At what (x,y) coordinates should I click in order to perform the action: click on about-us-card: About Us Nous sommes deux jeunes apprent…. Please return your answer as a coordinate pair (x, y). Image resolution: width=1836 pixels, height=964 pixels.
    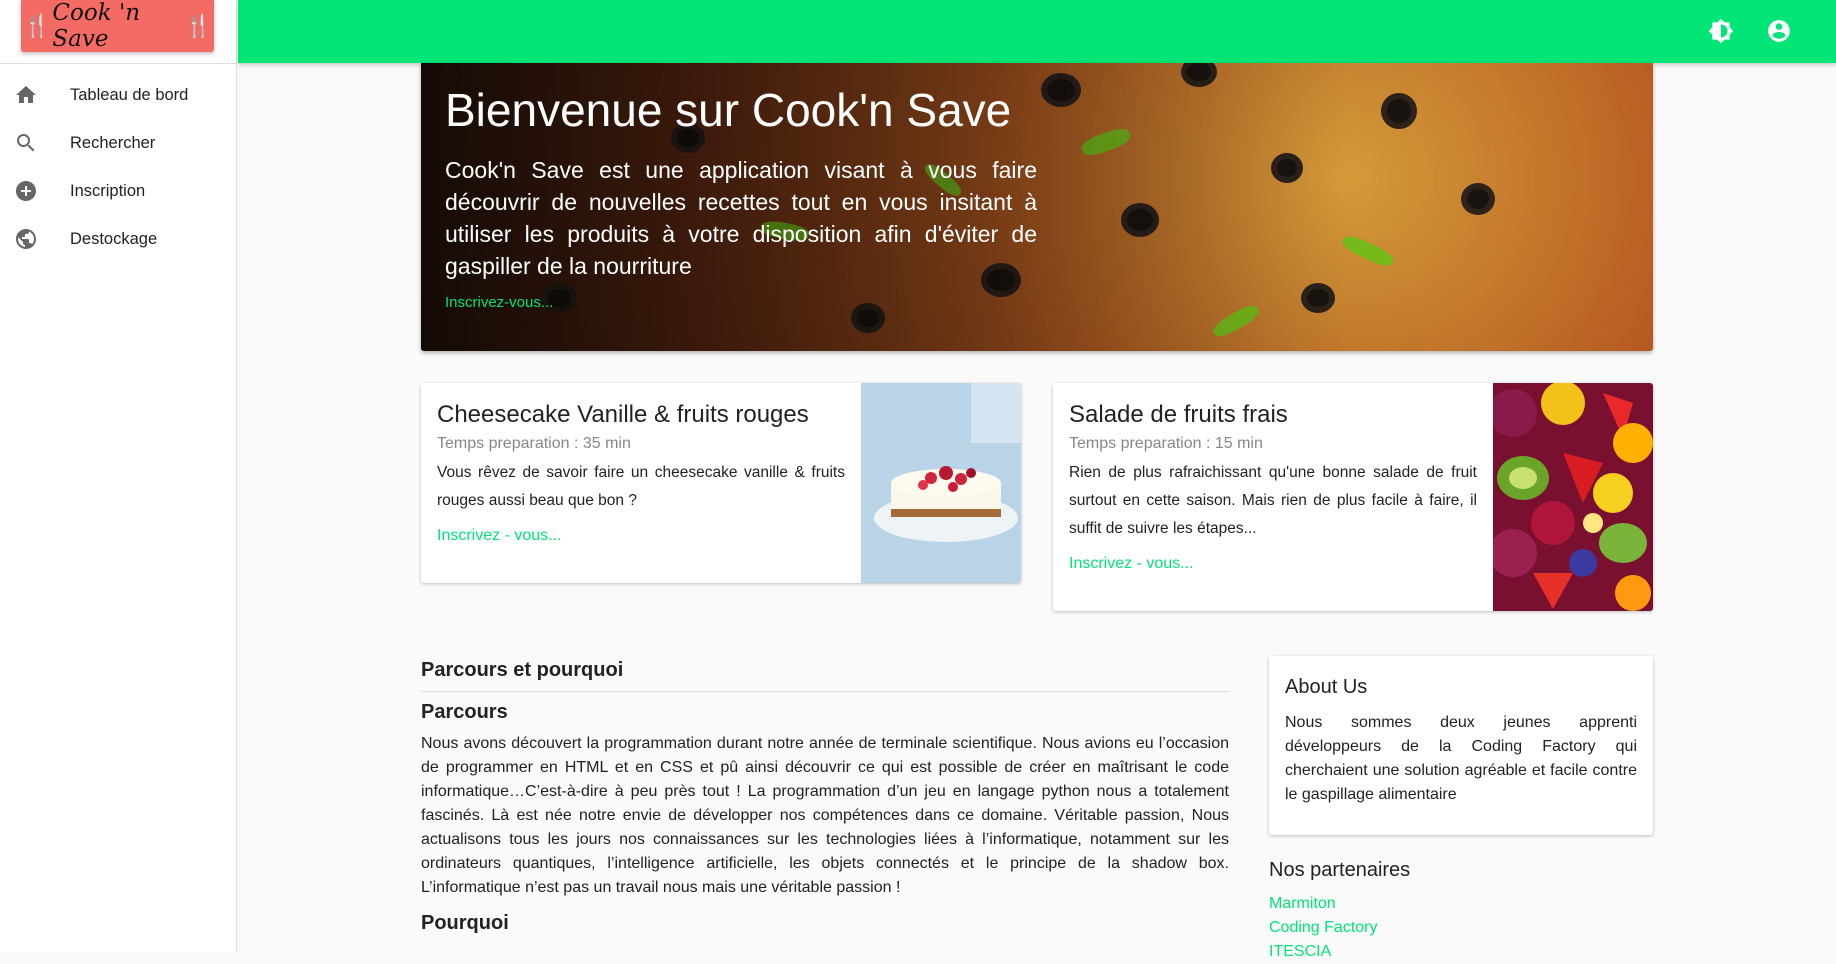
    Looking at the image, I should click on (1461, 745).